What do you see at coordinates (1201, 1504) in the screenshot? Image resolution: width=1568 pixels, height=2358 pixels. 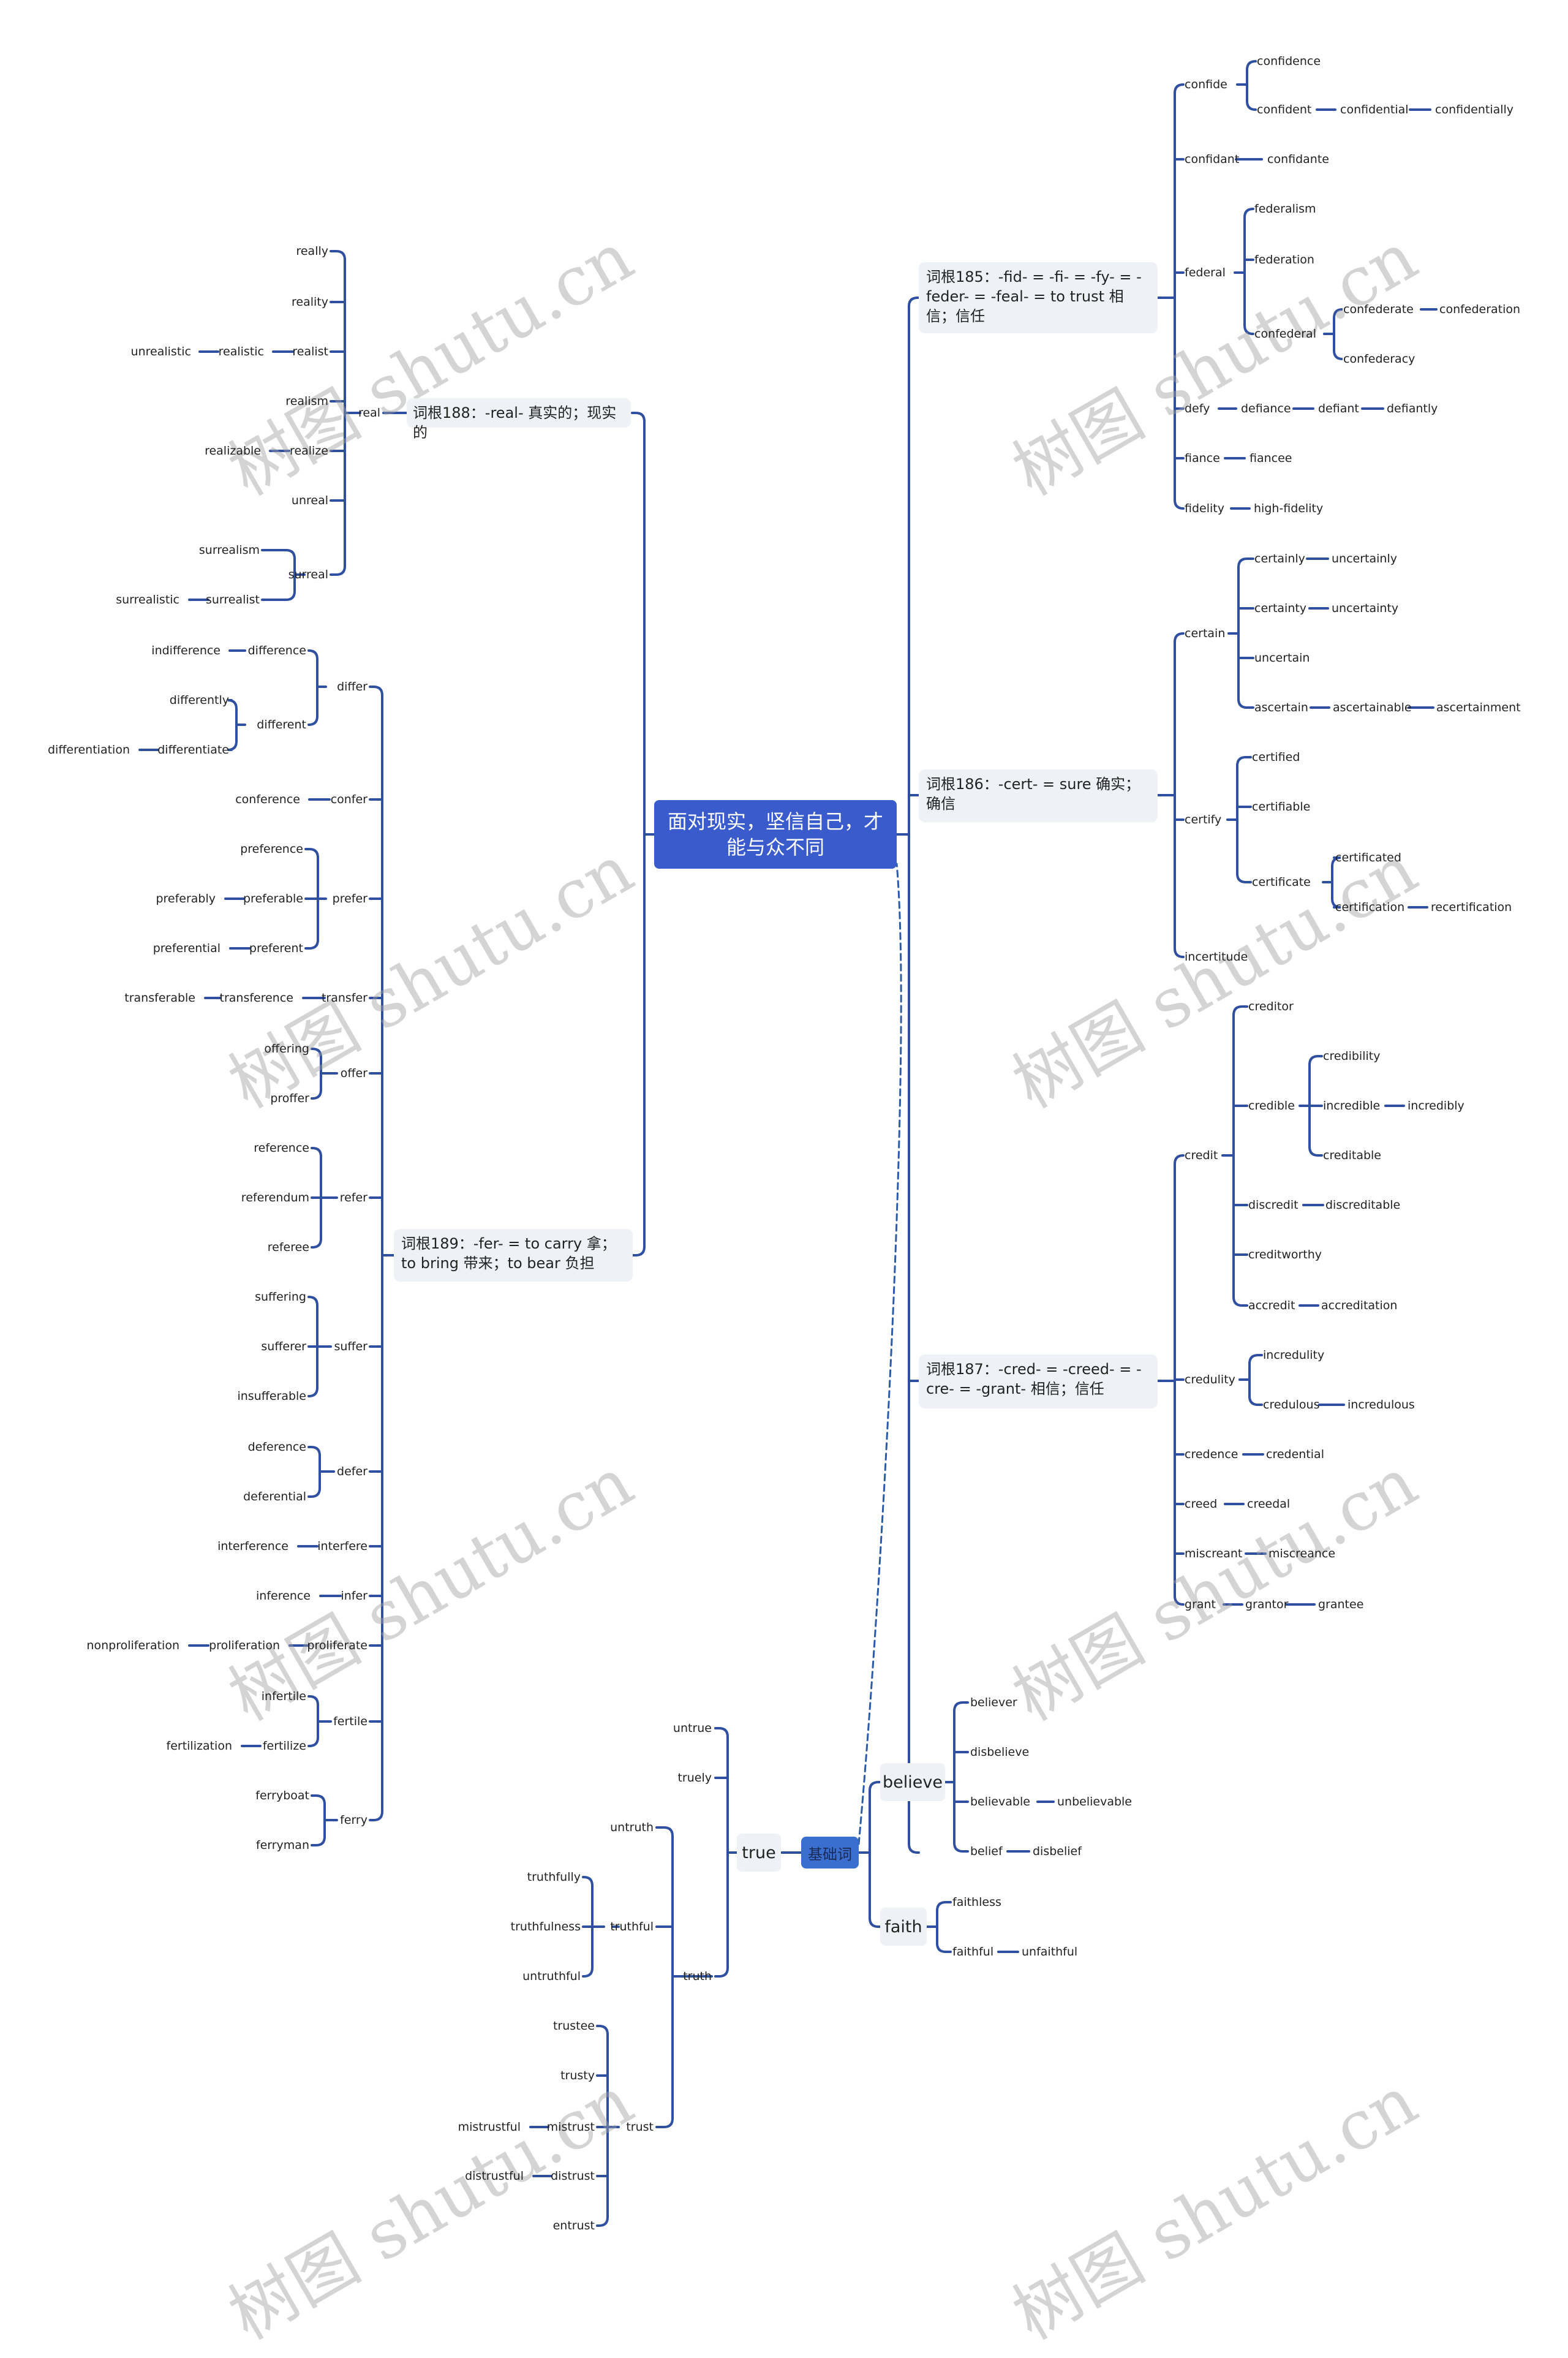 I see `word-node-creed: creed` at bounding box center [1201, 1504].